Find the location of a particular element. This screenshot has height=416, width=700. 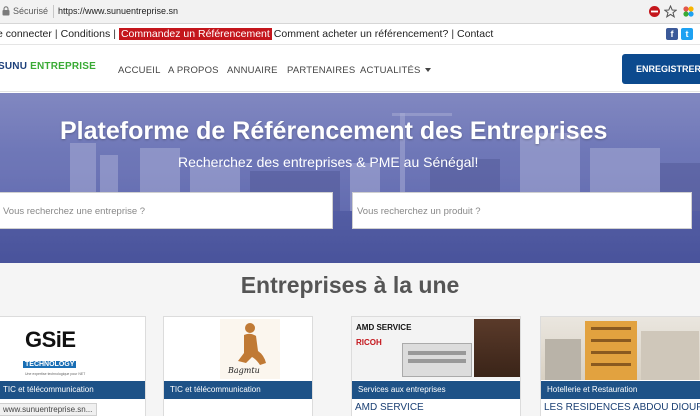

company-name: LES RESIDENCES ABDOU DIOUF is located at coordinates (622, 407).